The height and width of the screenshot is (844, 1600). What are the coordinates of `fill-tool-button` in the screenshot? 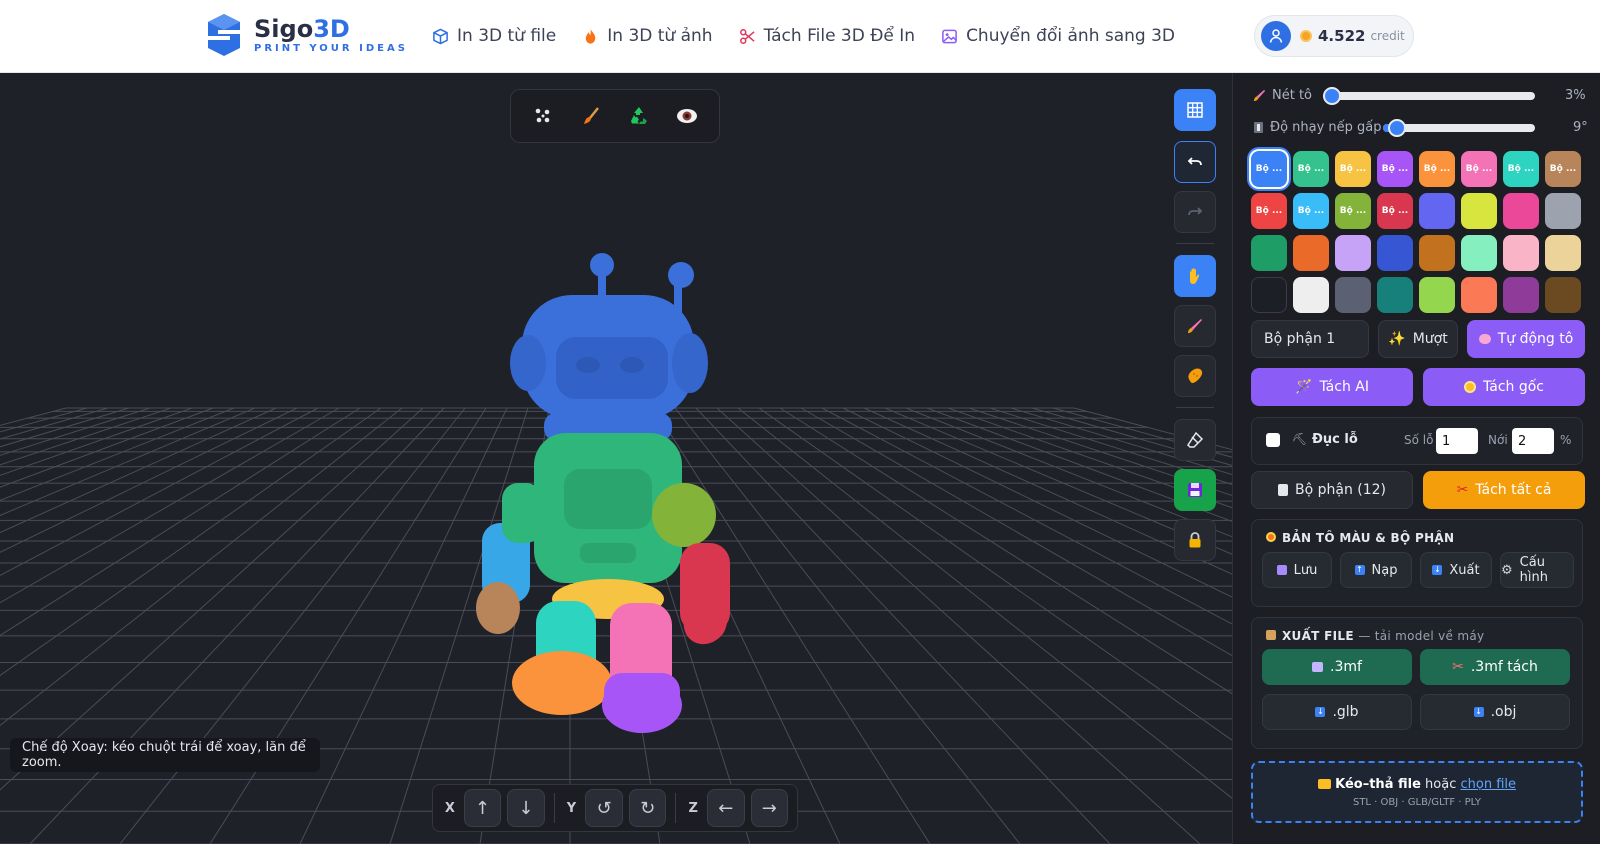 It's located at (1195, 376).